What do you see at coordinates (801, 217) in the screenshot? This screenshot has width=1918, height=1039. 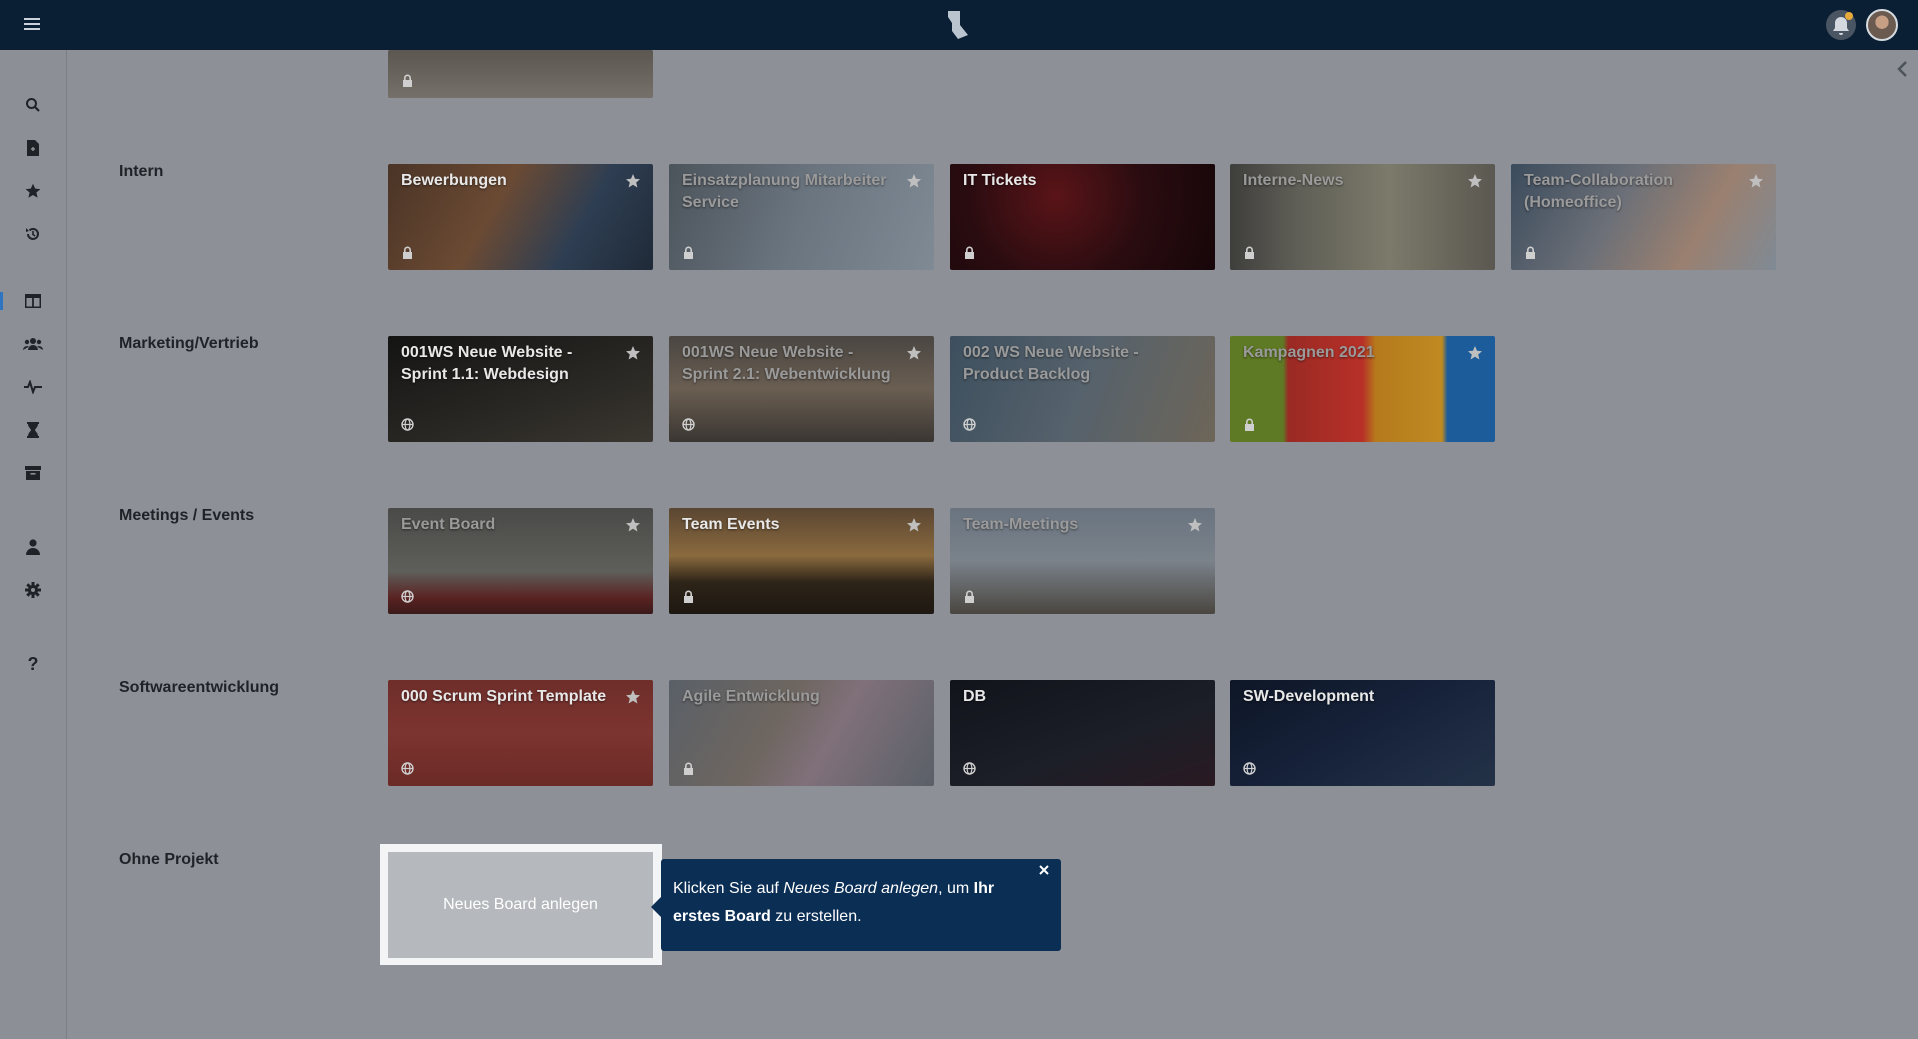 I see `board-card: Einsatzplanung Mitarbeiter Service` at bounding box center [801, 217].